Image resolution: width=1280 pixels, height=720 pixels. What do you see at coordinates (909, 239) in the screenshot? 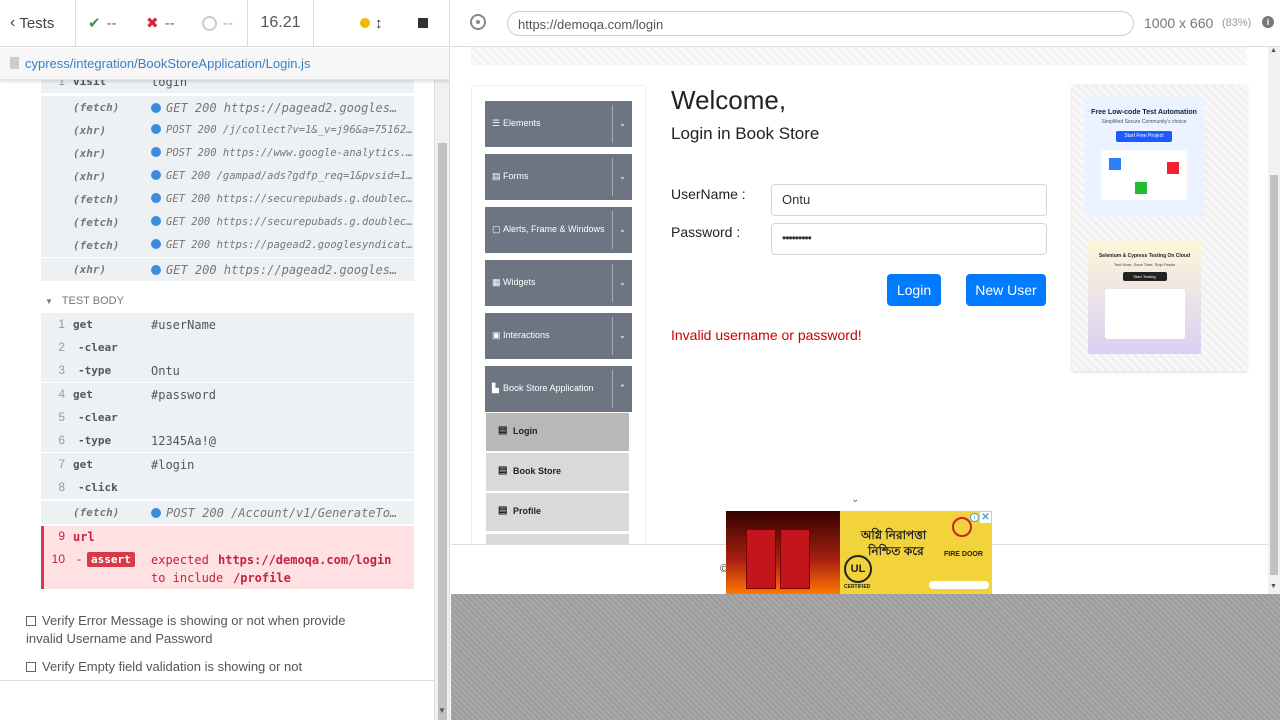
I see `password-input: •••••••••` at bounding box center [909, 239].